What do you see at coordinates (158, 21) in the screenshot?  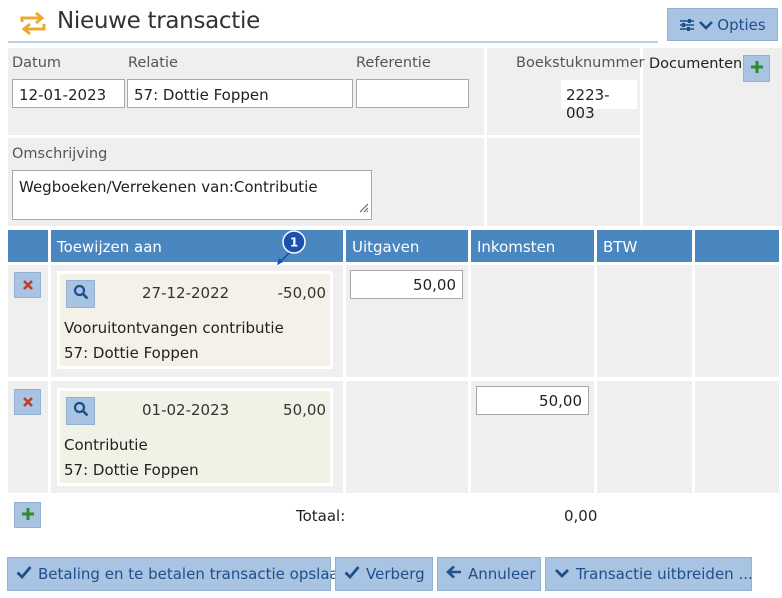 I see `page-title: Nieuwe transactie` at bounding box center [158, 21].